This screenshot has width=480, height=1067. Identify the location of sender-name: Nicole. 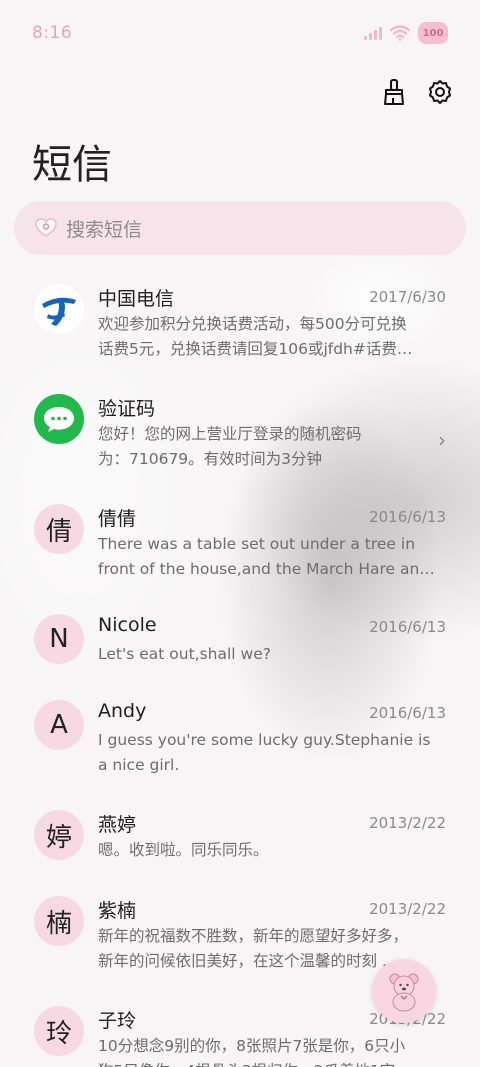
(127, 625).